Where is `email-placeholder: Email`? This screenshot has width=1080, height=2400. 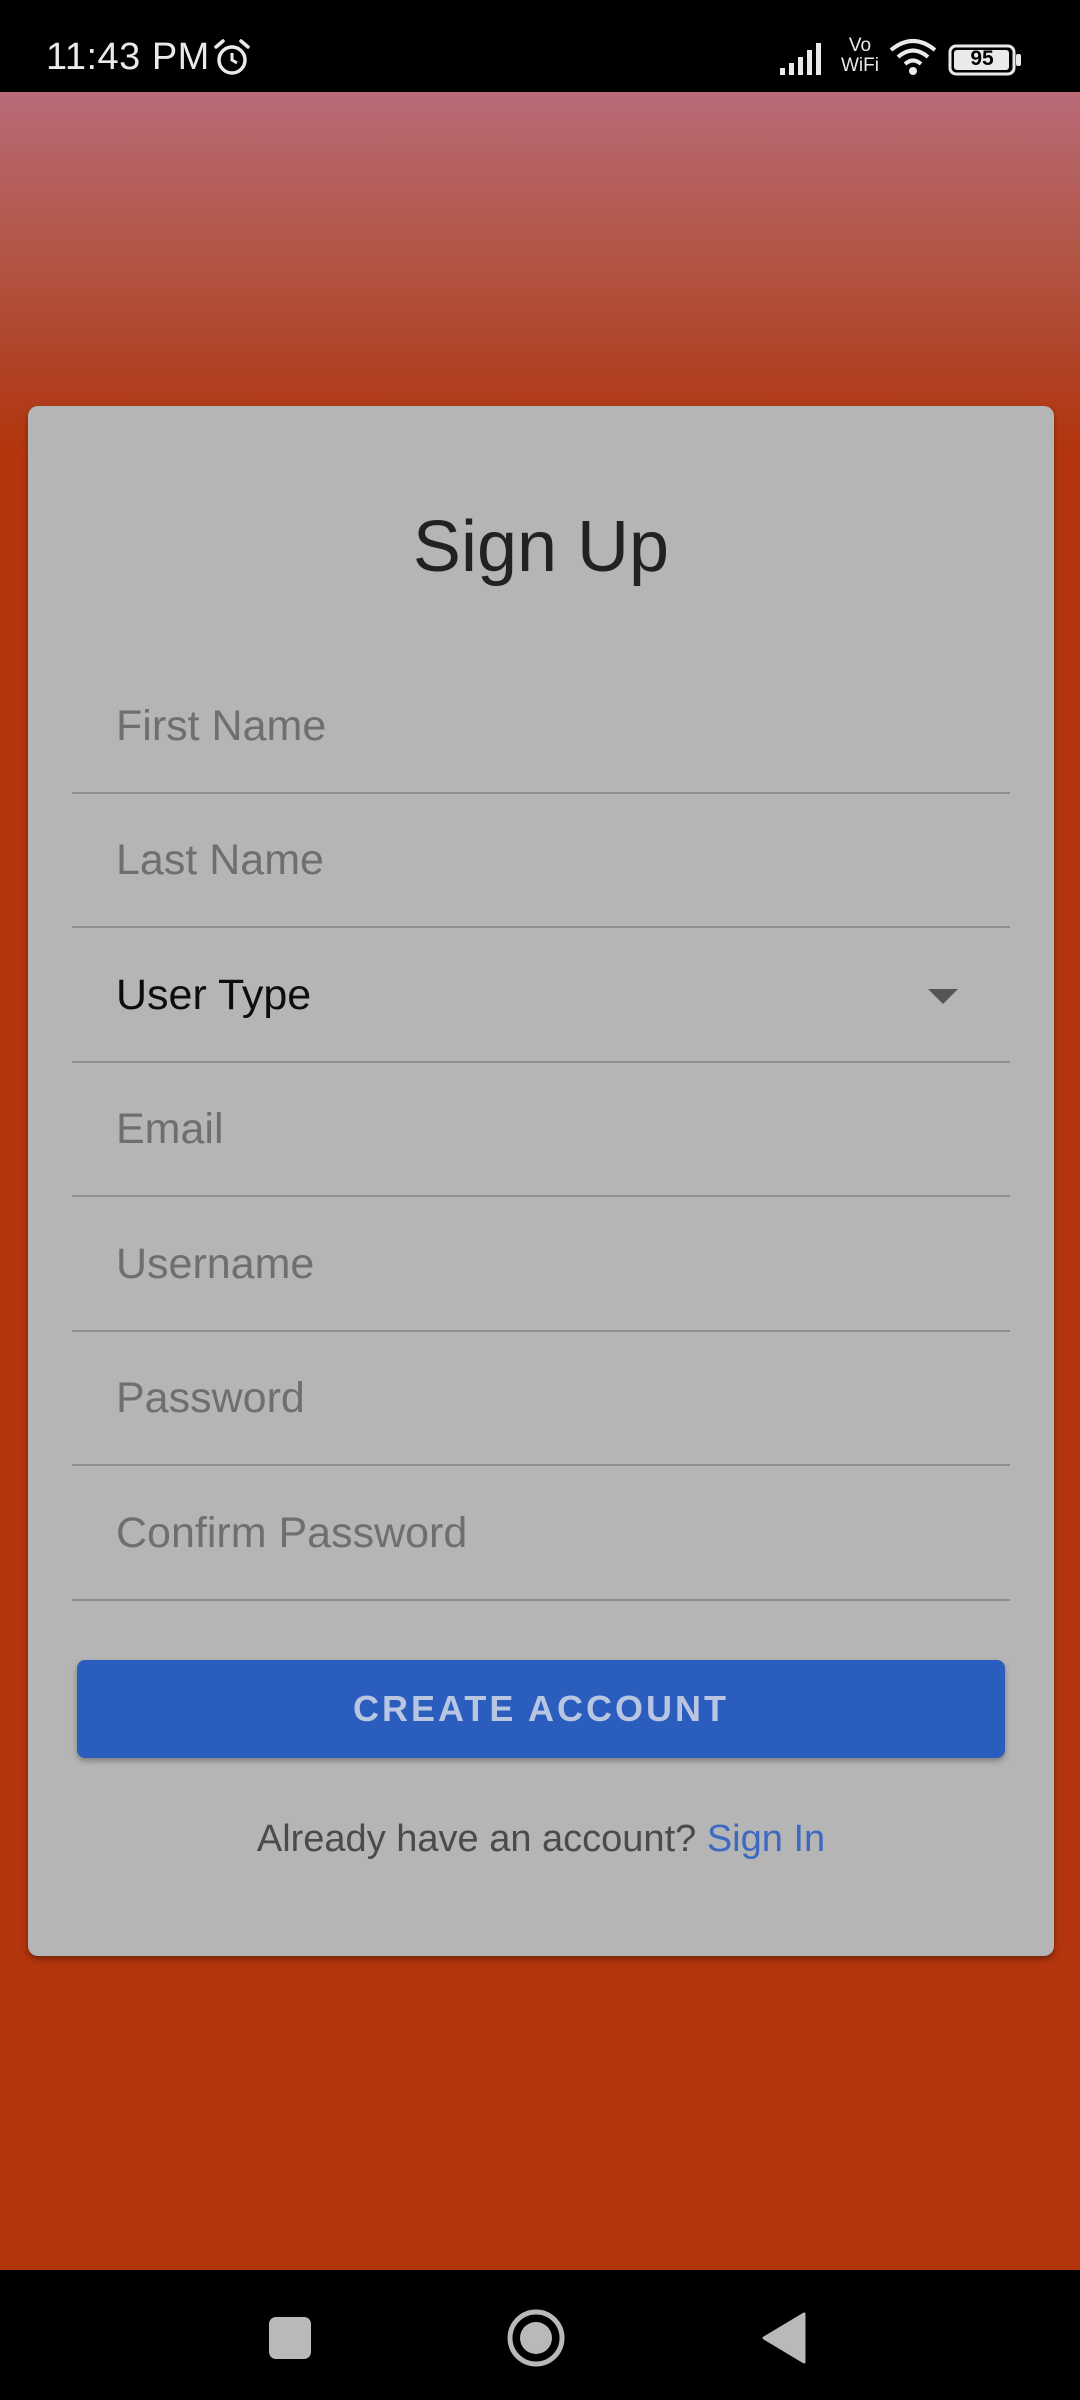
email-placeholder: Email is located at coordinates (170, 1129).